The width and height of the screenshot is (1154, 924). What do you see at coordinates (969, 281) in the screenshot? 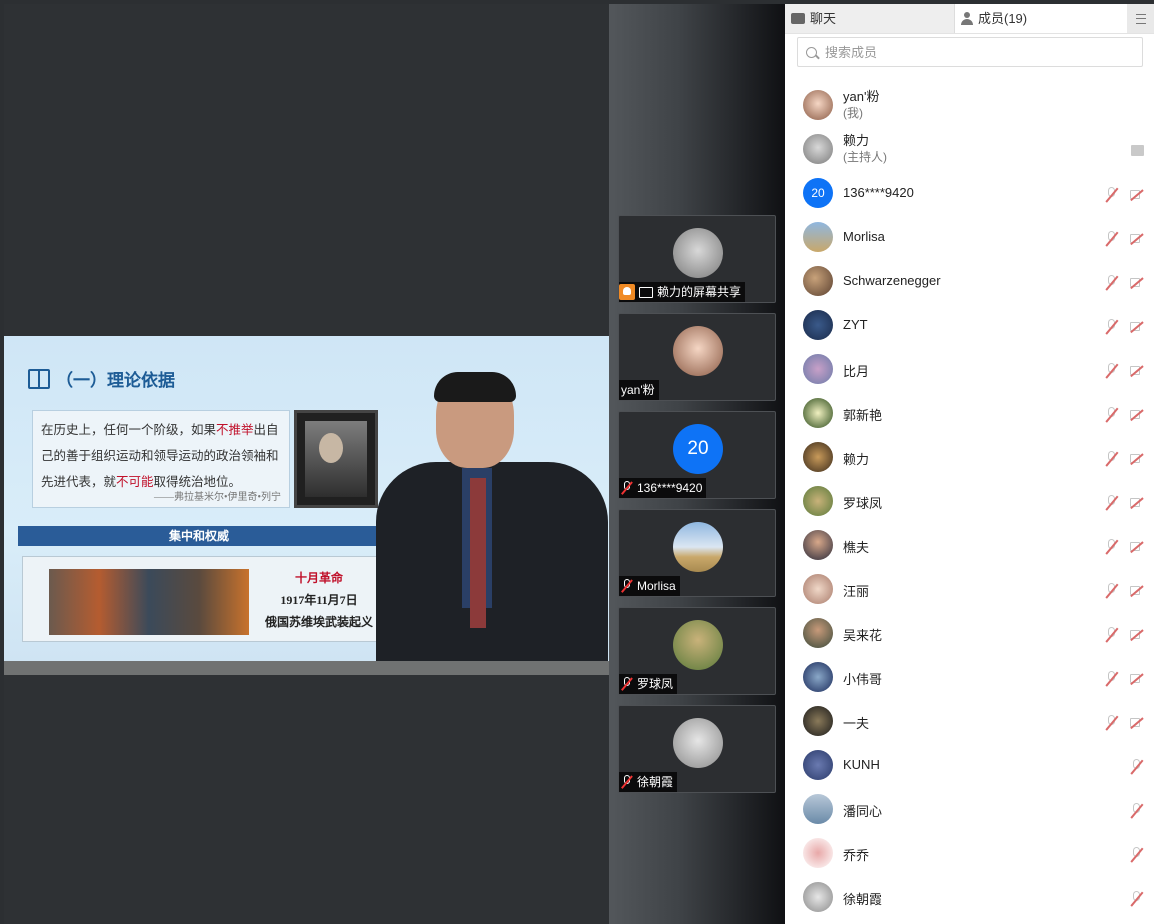
I see `member-row: Schwarzenegger` at bounding box center [969, 281].